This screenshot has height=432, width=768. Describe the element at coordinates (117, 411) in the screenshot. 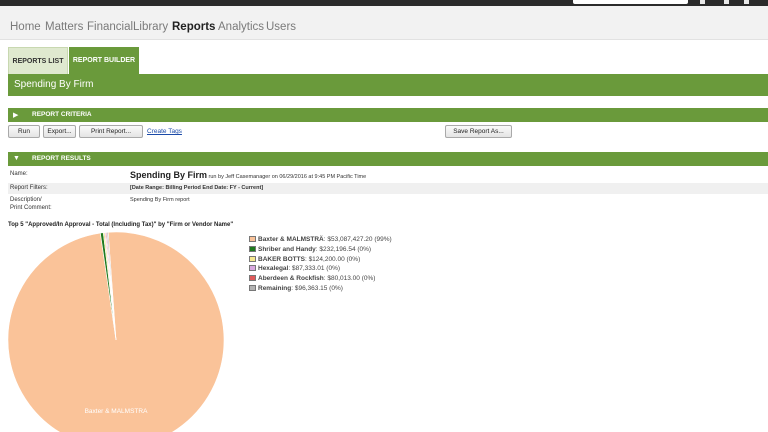

I see `pie-slice-label: Baxter & MALMSTRA` at that location.